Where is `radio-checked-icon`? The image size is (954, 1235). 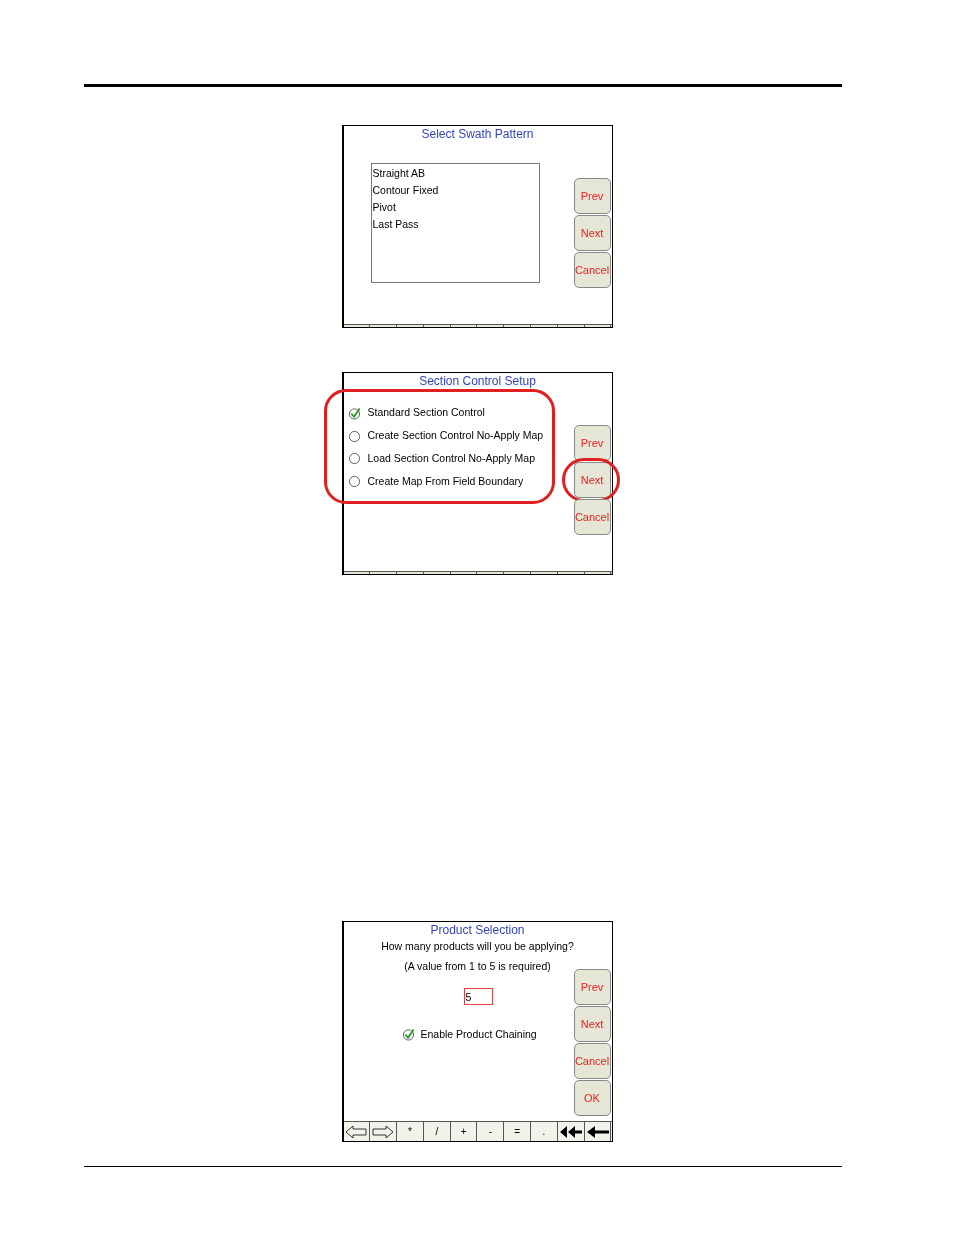 radio-checked-icon is located at coordinates (354, 413).